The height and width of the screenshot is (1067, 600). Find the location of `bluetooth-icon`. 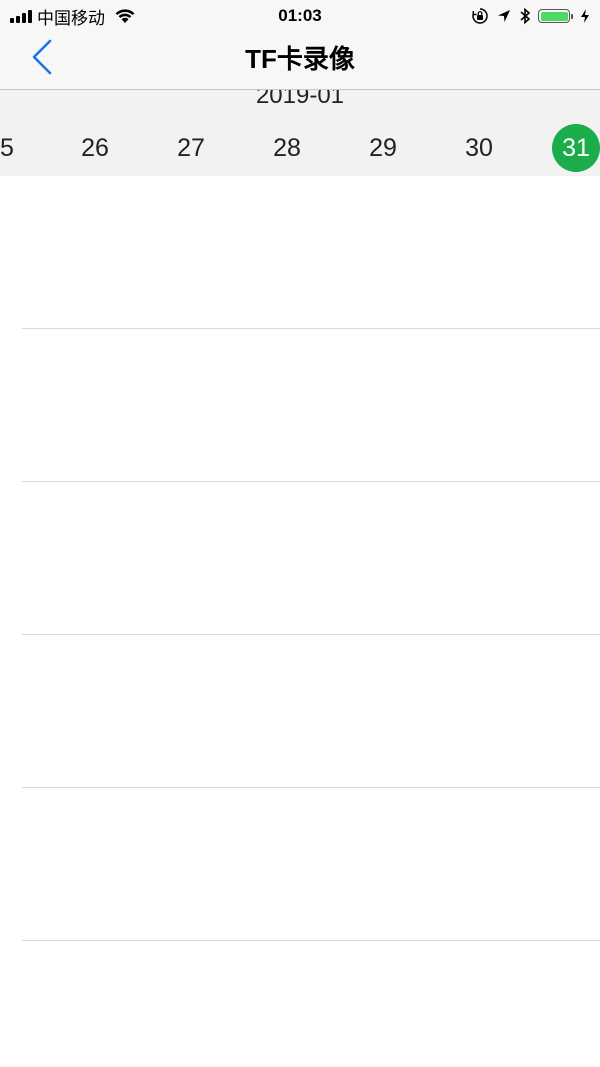

bluetooth-icon is located at coordinates (525, 16).